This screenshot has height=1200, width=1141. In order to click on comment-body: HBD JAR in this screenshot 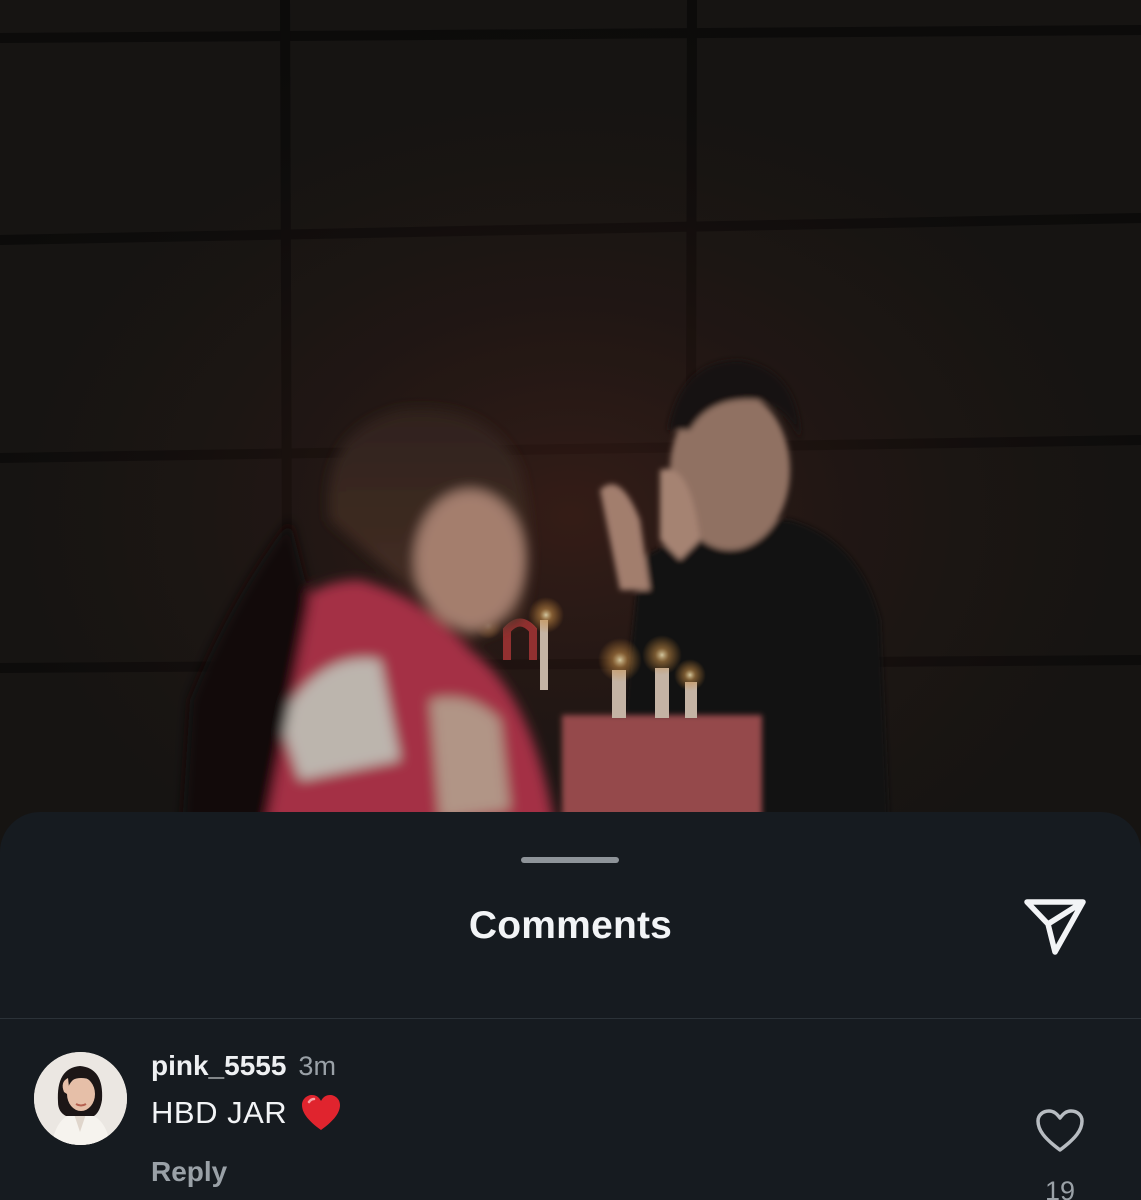, I will do `click(246, 1113)`.